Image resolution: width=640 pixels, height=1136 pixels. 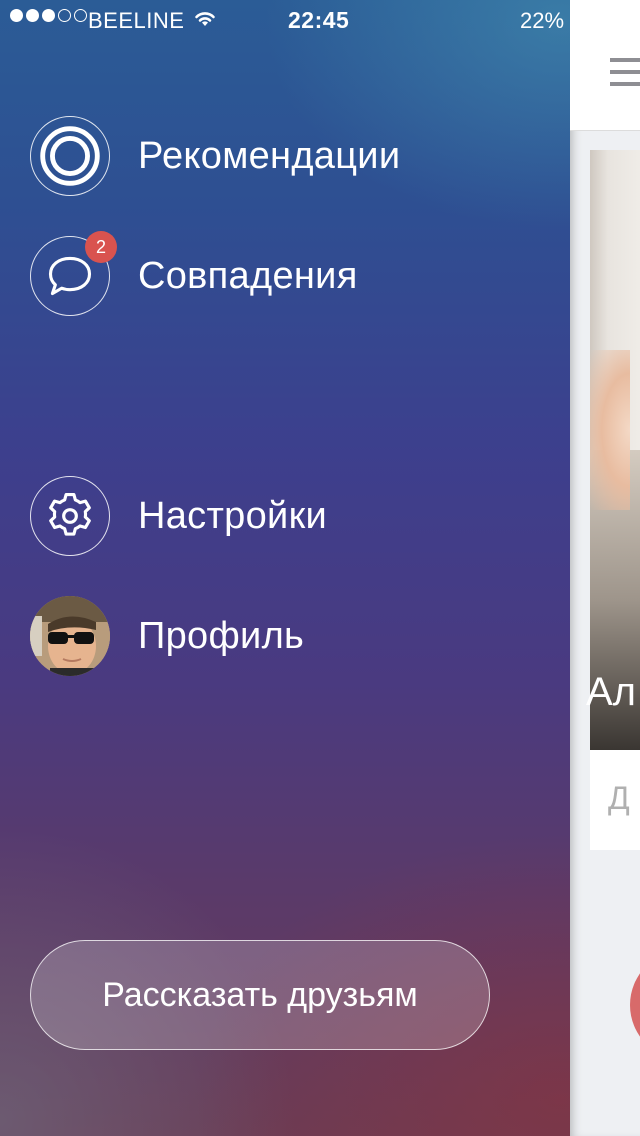 I want to click on menu-label: Профиль, so click(x=221, y=635).